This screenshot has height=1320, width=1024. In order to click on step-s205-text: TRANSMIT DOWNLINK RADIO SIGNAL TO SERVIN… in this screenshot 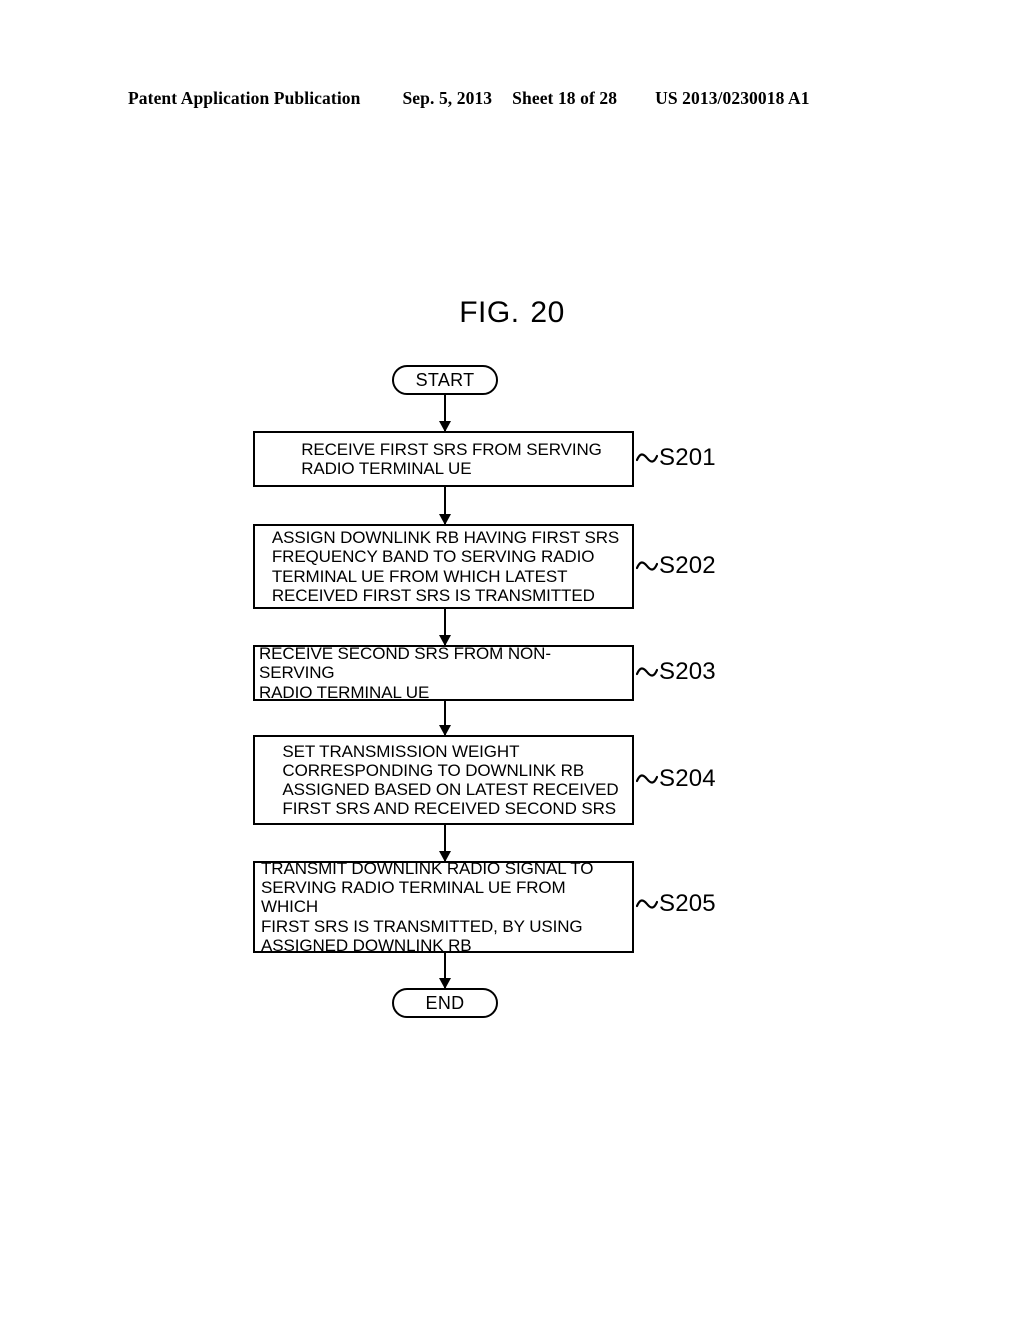, I will do `click(427, 907)`.